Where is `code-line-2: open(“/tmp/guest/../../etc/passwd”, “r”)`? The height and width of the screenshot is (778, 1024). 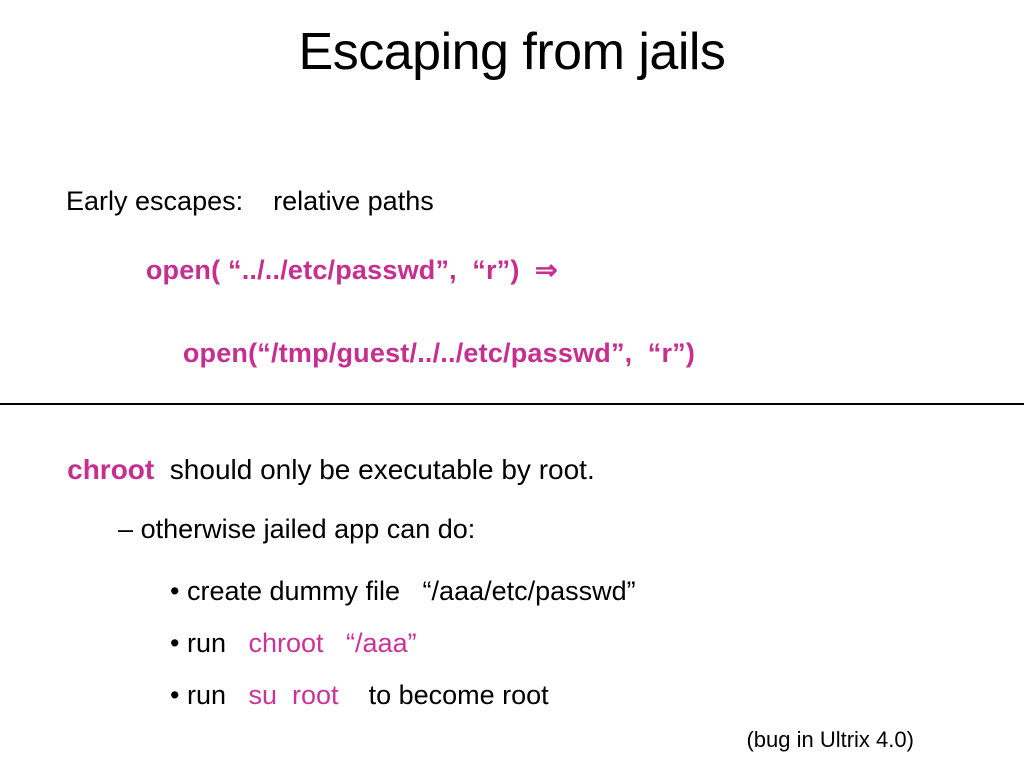 code-line-2: open(“/tmp/guest/../../etc/passwd”, “r”) is located at coordinates (423, 353).